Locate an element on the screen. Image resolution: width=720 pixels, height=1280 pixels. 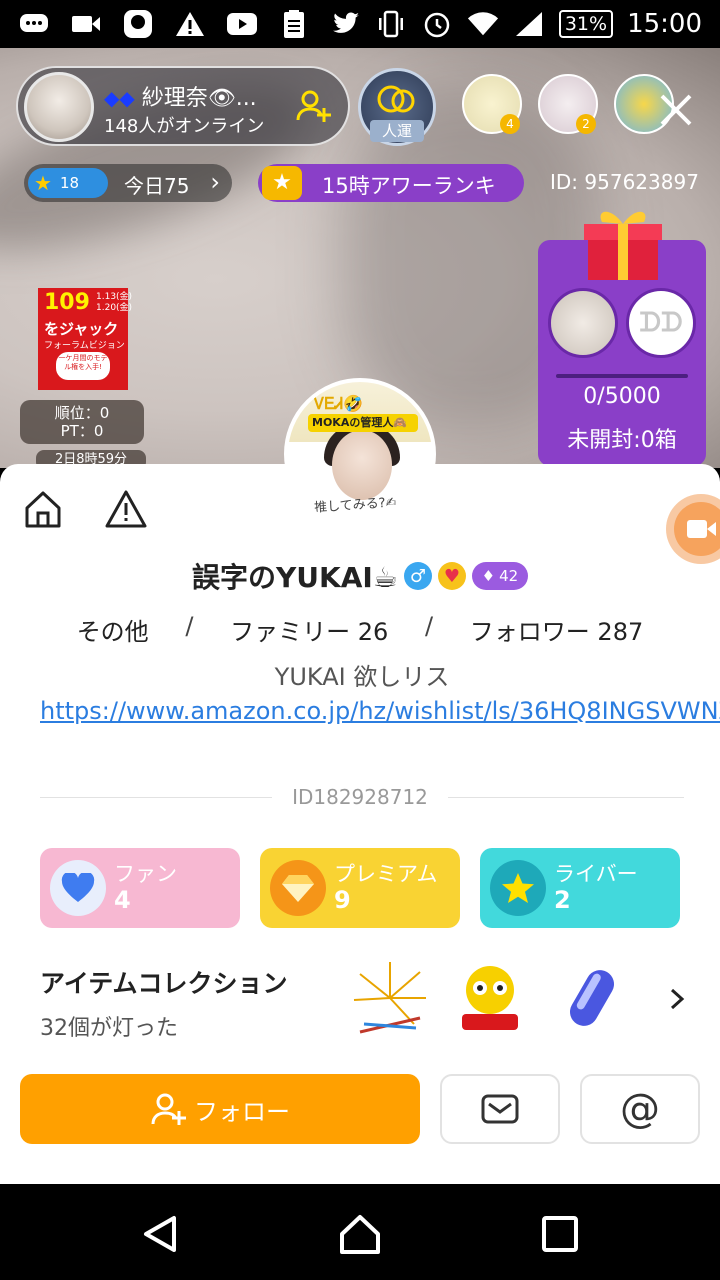
stat-cards: ファン 4 プレミアム 9 ライバー 2 is located at coordinates (360, 888).